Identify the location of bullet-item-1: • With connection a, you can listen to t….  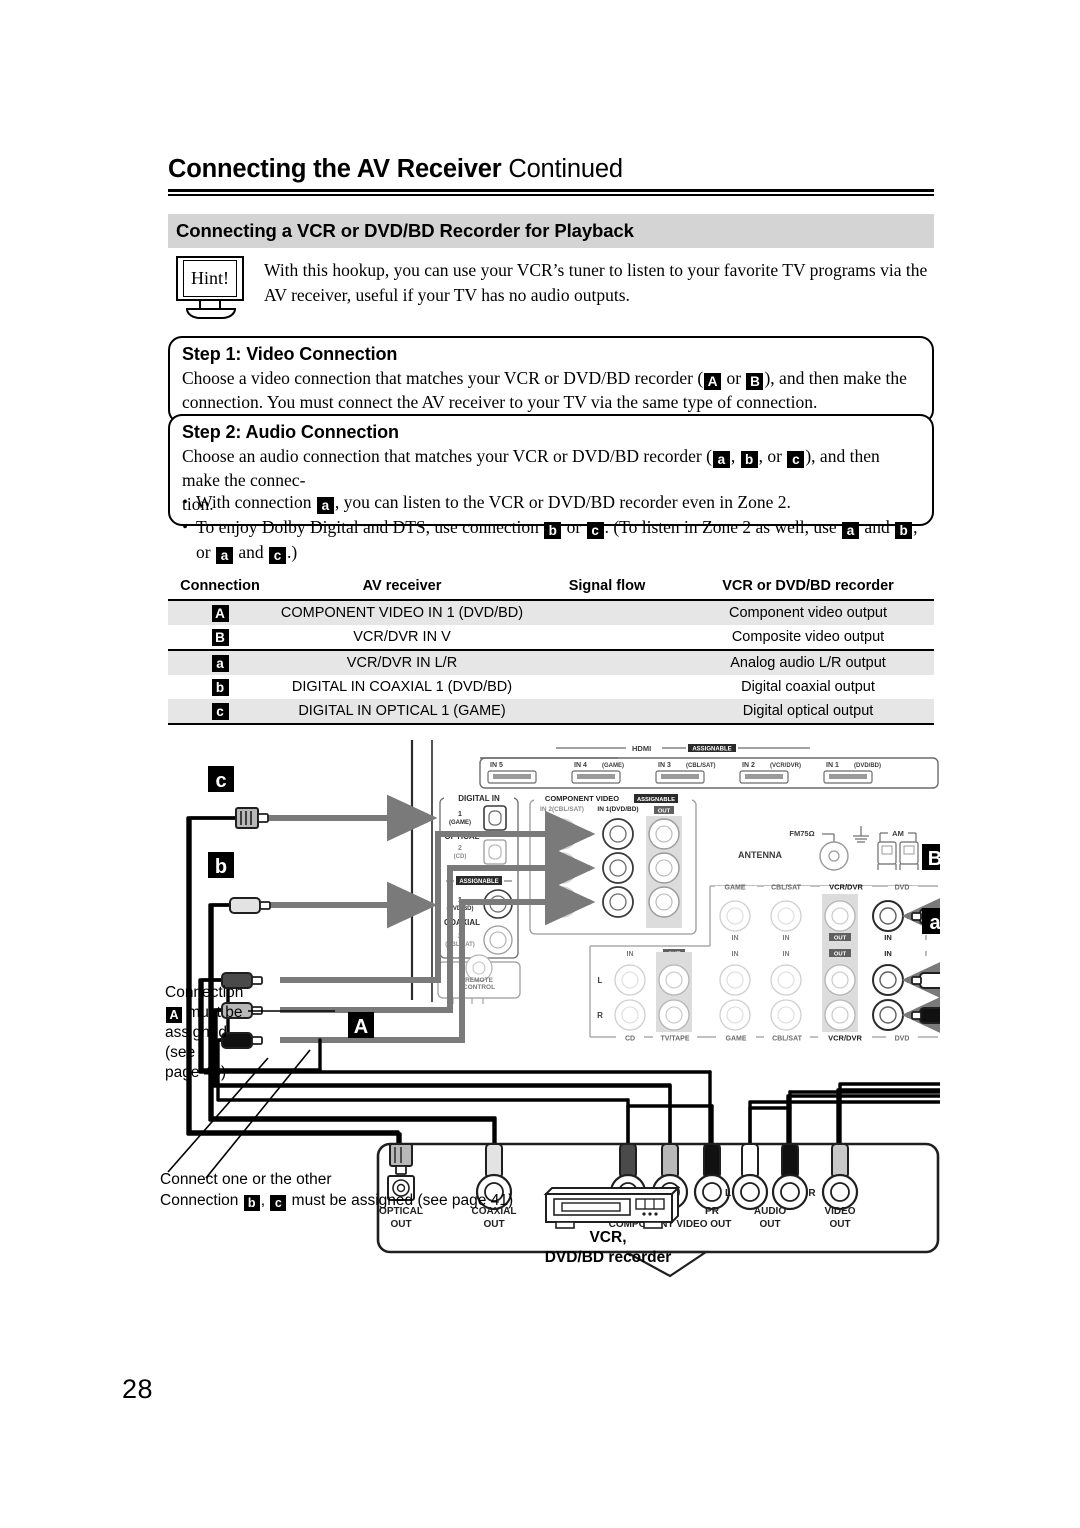
(555, 502).